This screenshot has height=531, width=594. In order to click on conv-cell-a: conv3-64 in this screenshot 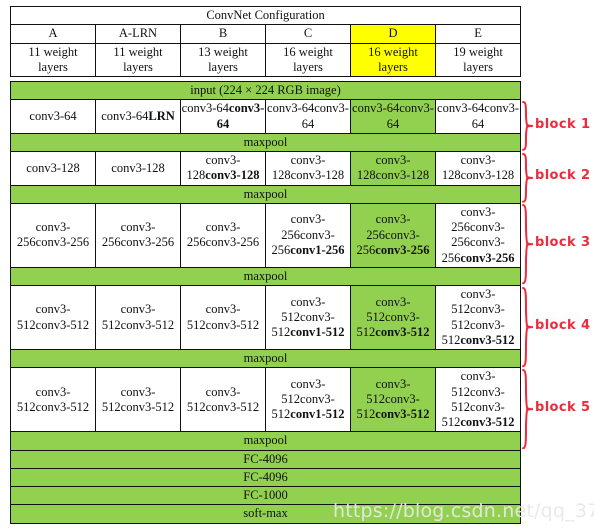, I will do `click(53, 116)`.